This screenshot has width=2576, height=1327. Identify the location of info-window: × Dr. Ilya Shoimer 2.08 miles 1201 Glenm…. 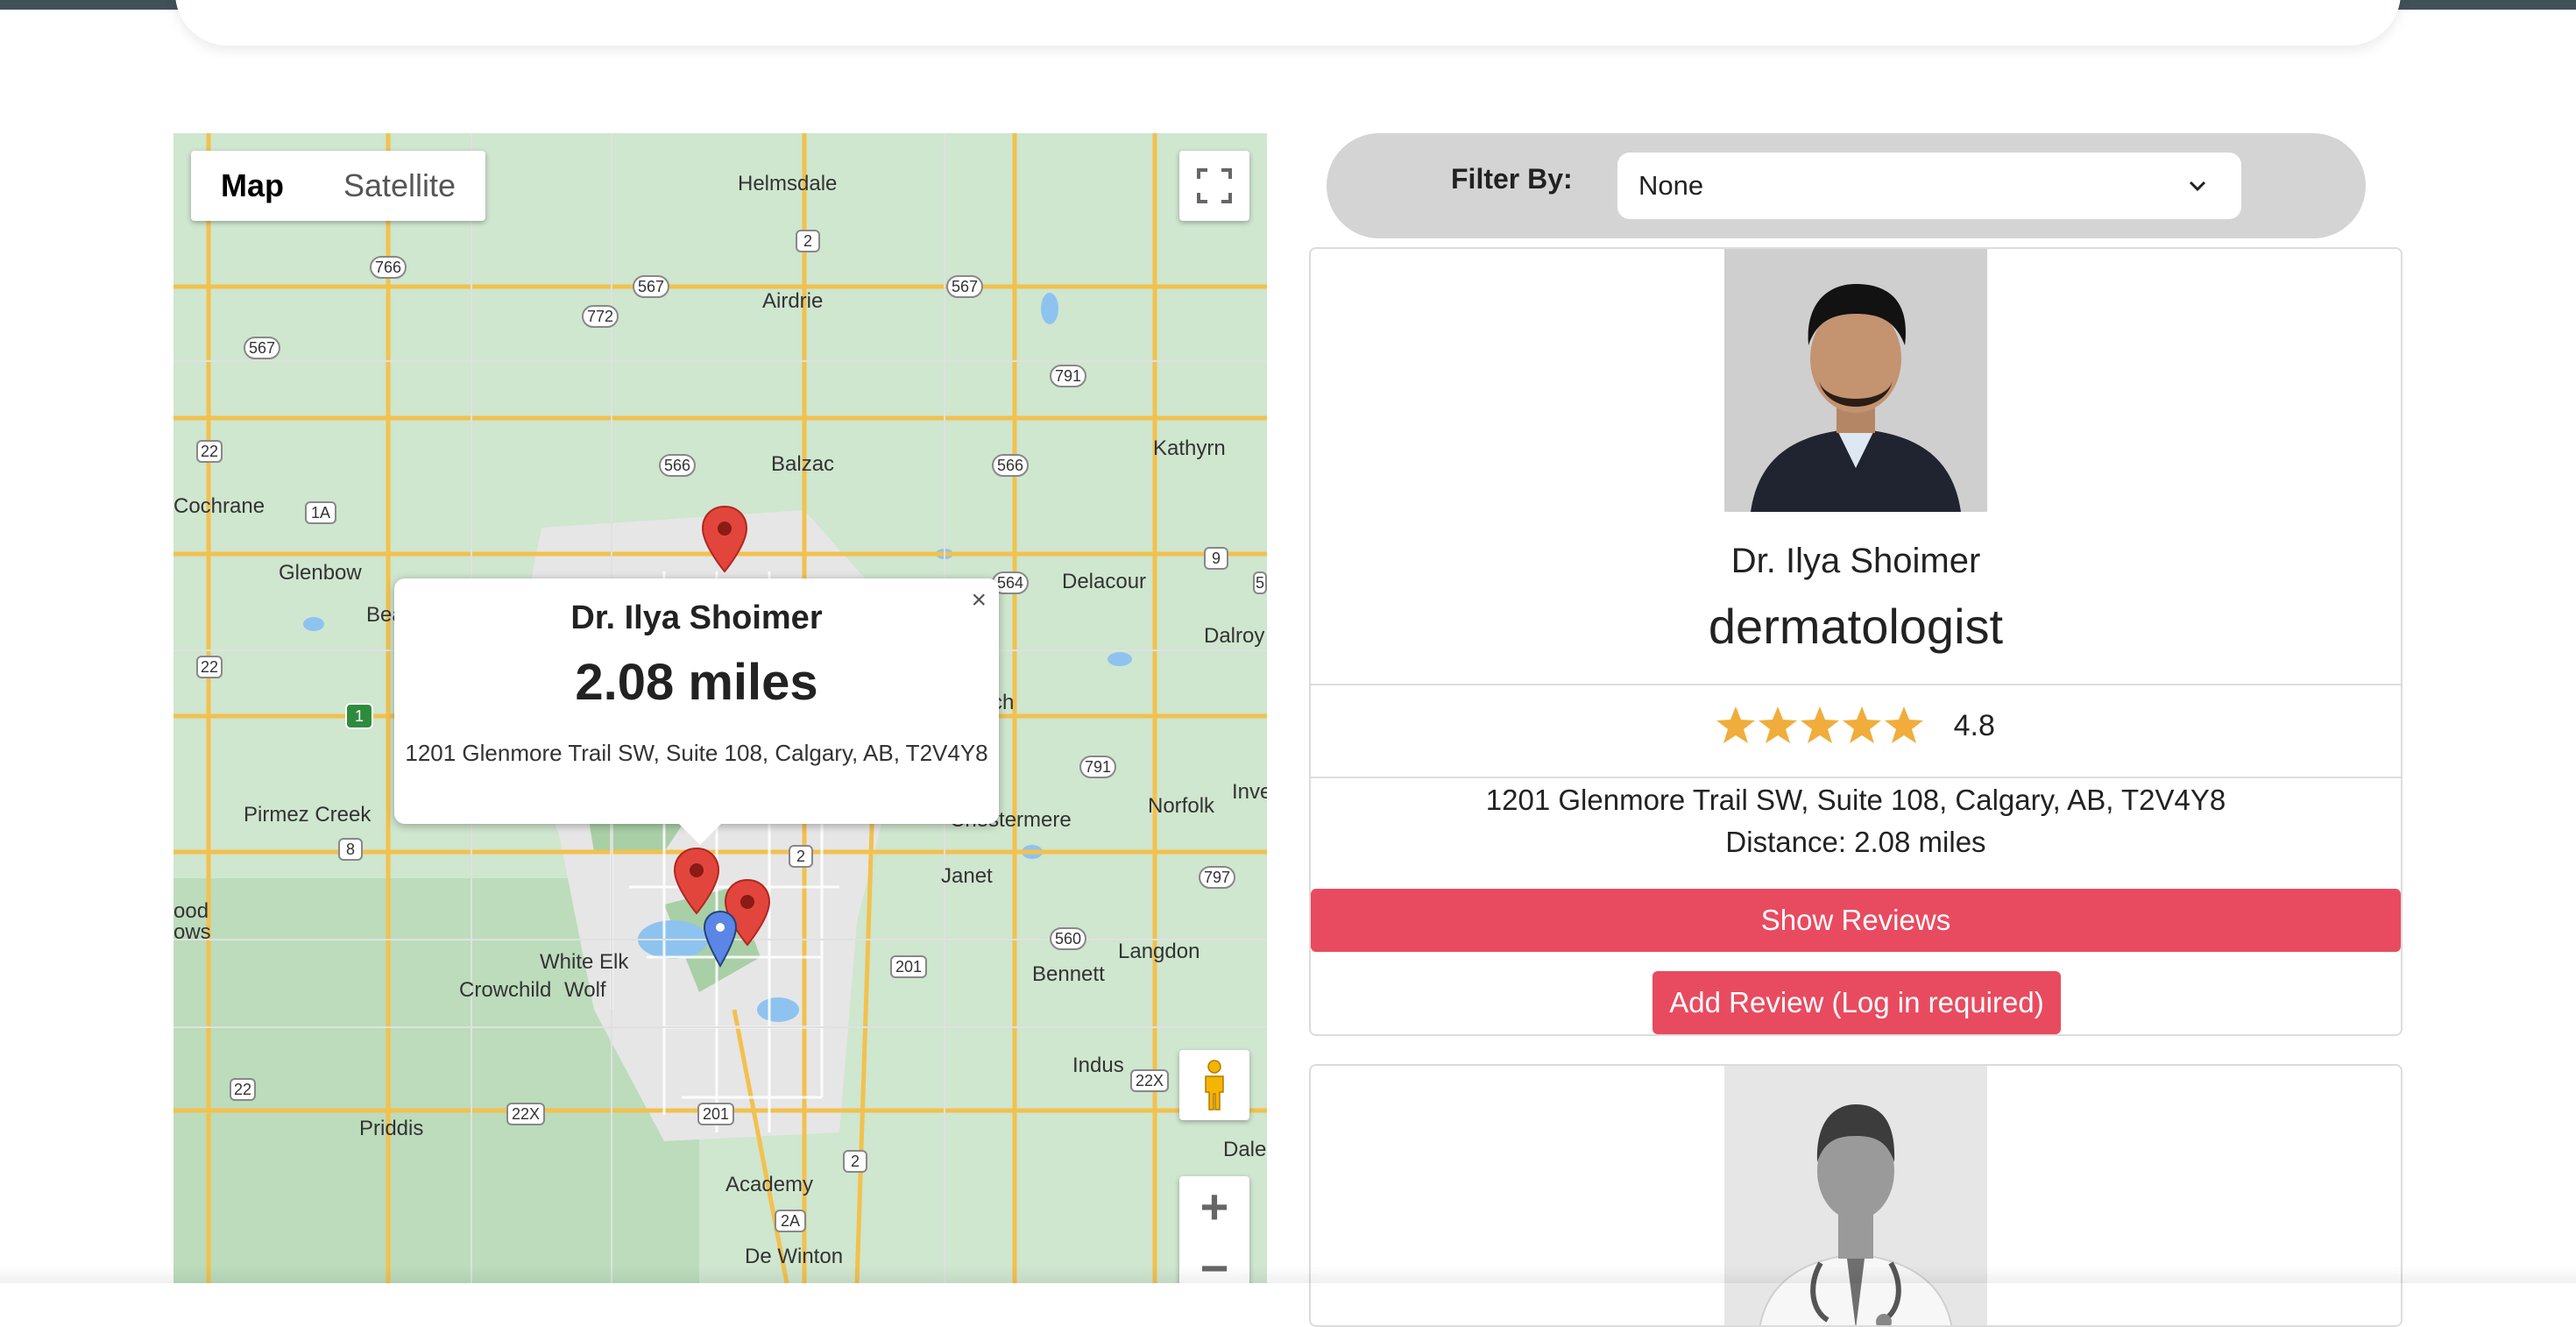
(696, 711).